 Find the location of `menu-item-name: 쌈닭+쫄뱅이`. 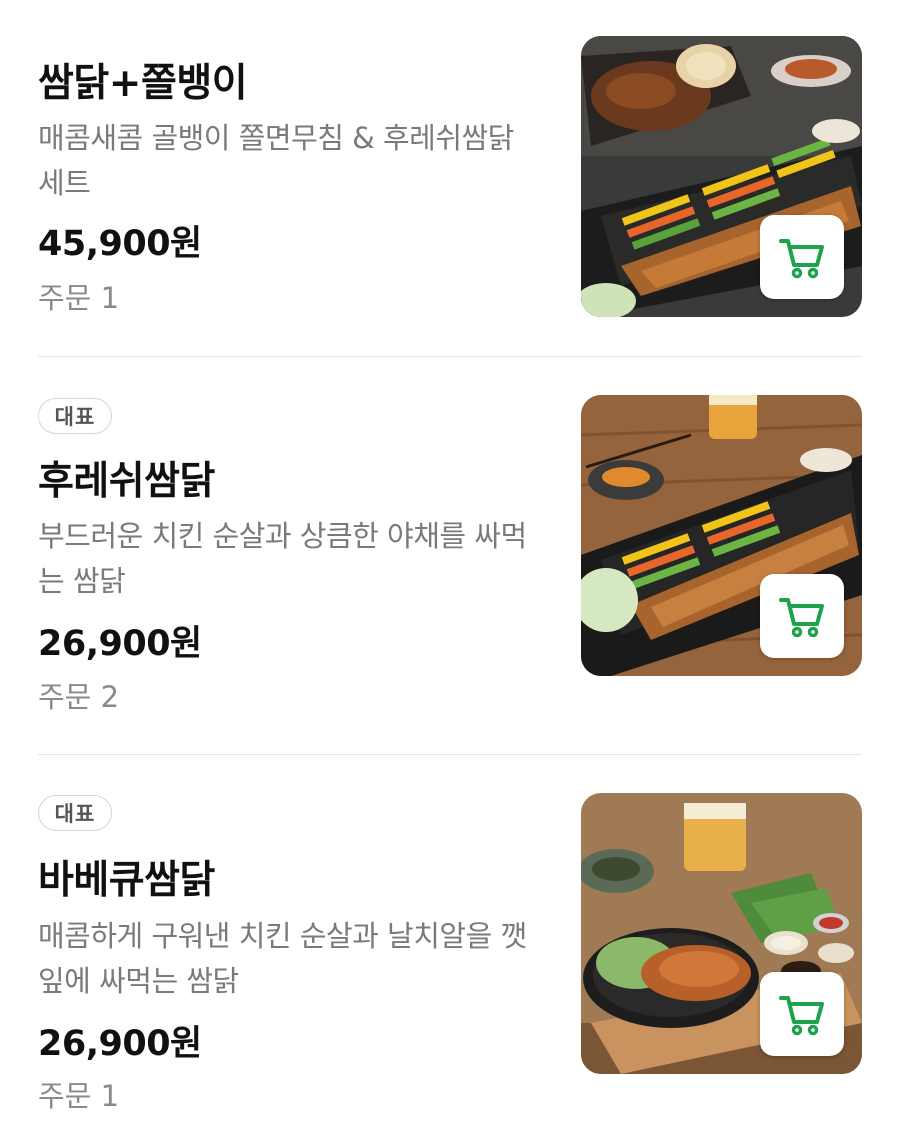

menu-item-name: 쌈닭+쫄뱅이 is located at coordinates (143, 83).